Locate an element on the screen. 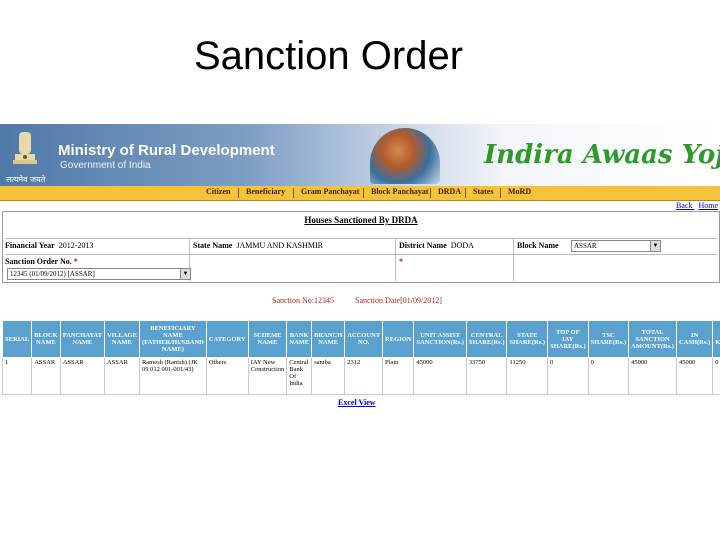 The width and height of the screenshot is (720, 540). column-header: TSC SHARE(Rs.) is located at coordinates (608, 339).